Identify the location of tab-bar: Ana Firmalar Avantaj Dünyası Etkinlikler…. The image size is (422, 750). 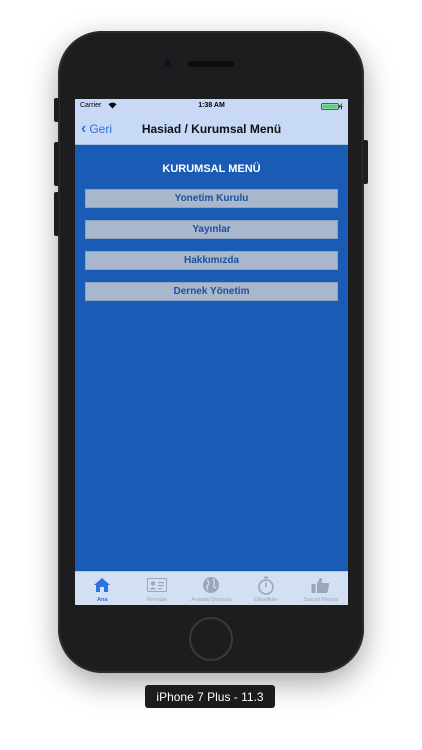
(211, 588).